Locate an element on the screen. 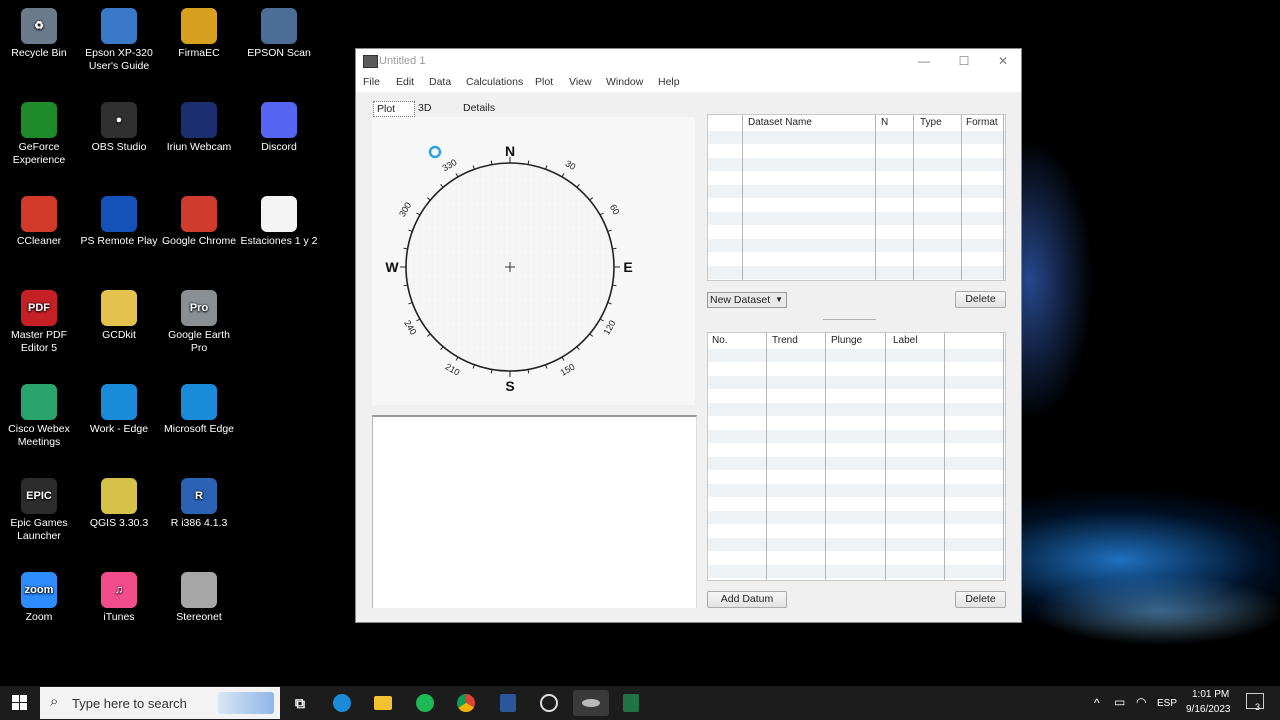 The height and width of the screenshot is (720, 1280). stereonet-taskbar-icon is located at coordinates (591, 703).